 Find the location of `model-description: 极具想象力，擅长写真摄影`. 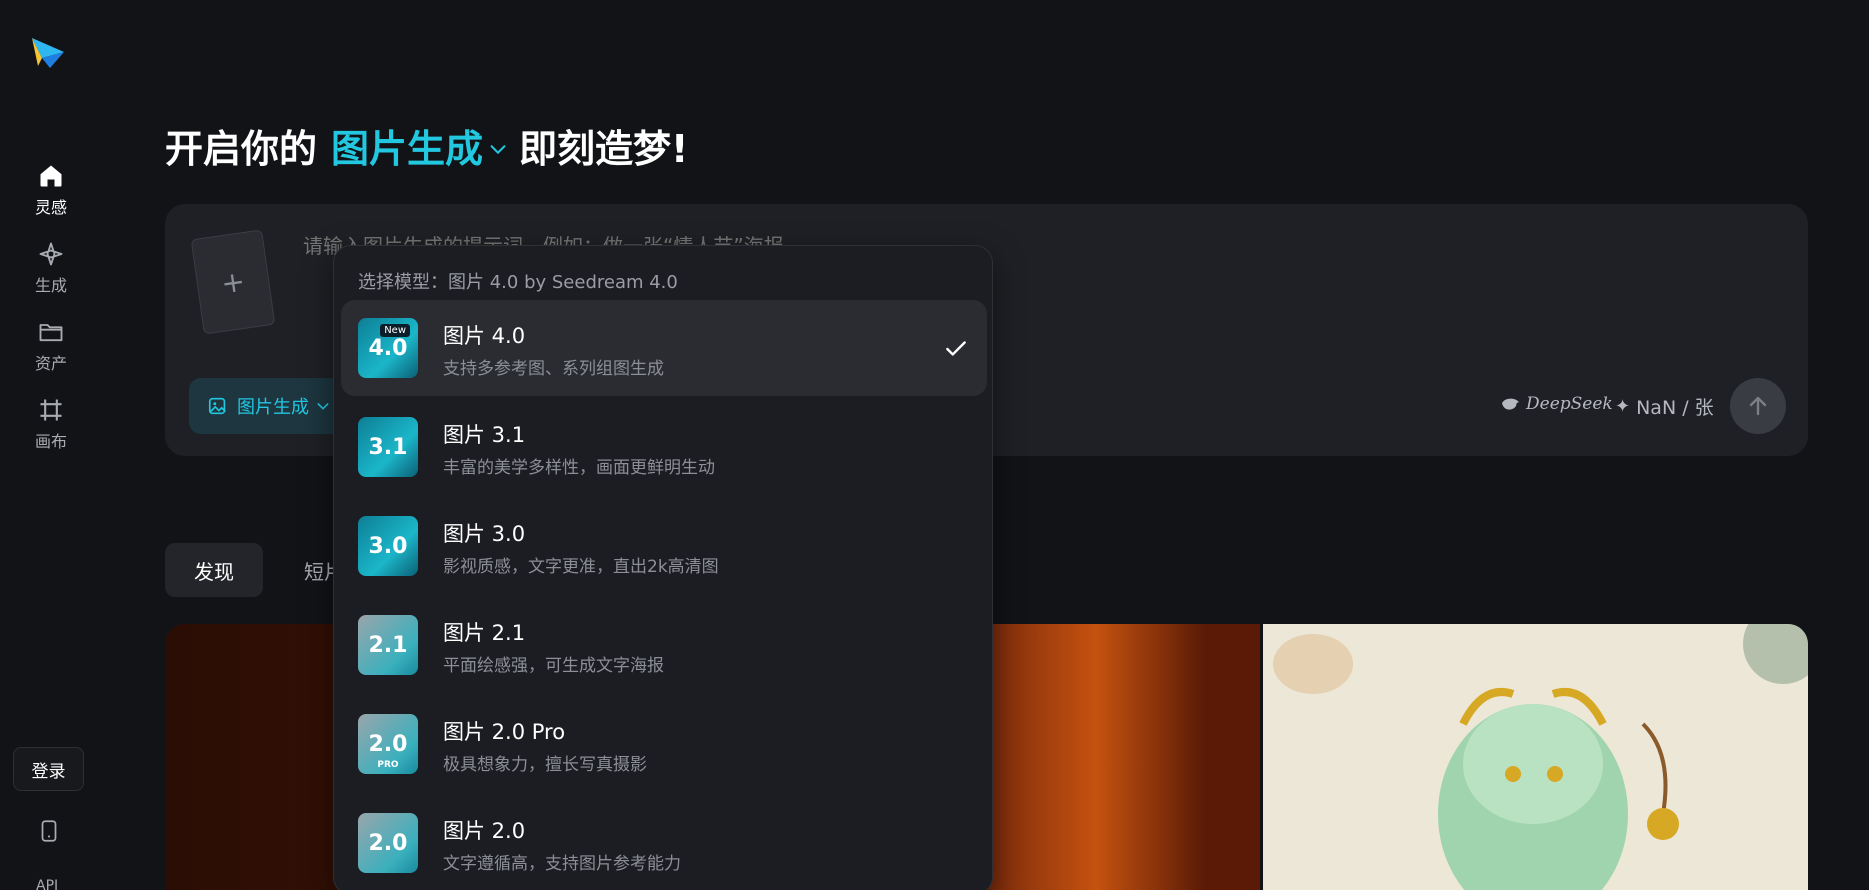

model-description: 极具想象力，擅长写真摄影 is located at coordinates (545, 765).